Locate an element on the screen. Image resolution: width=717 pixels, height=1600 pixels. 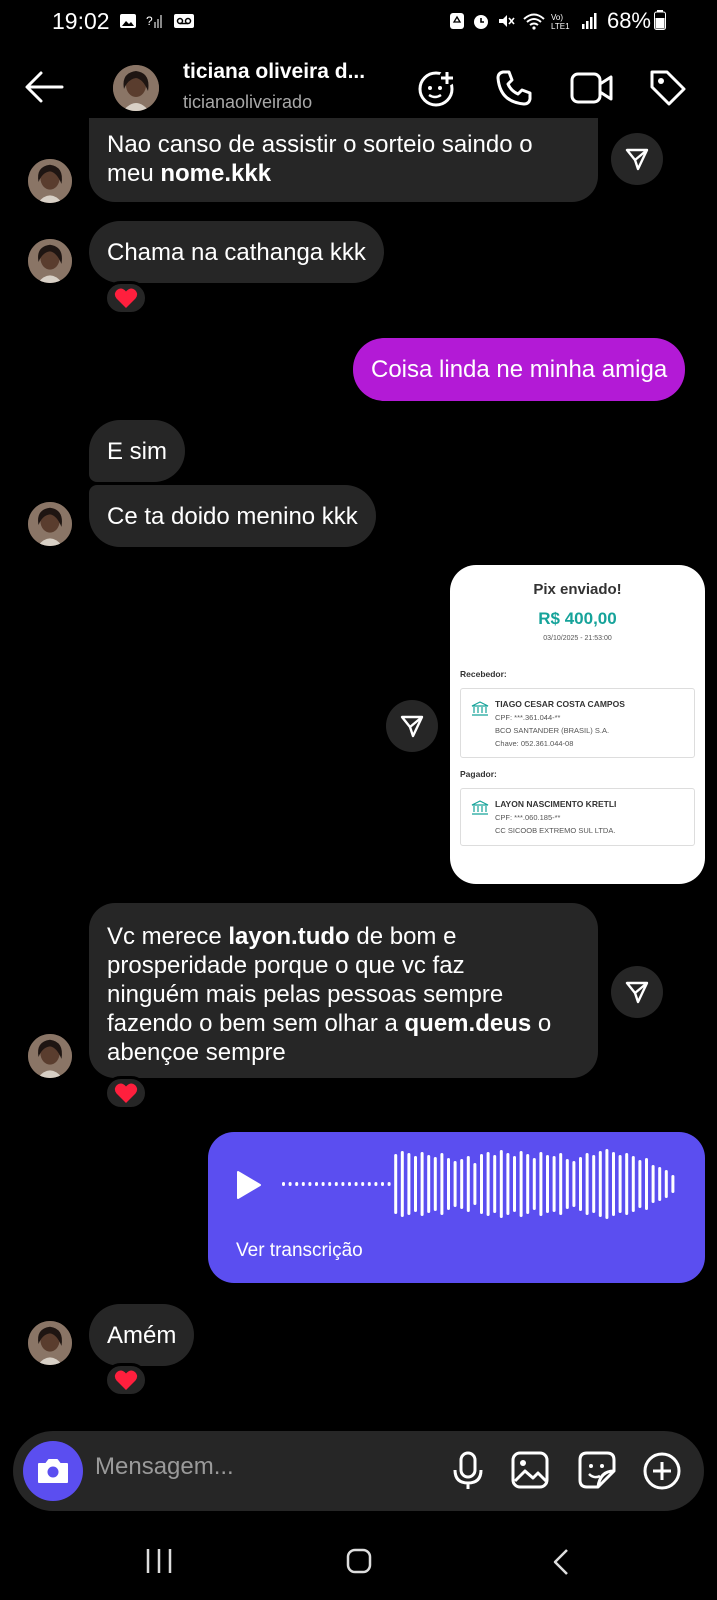
microphone-icon is located at coordinates (468, 1471).